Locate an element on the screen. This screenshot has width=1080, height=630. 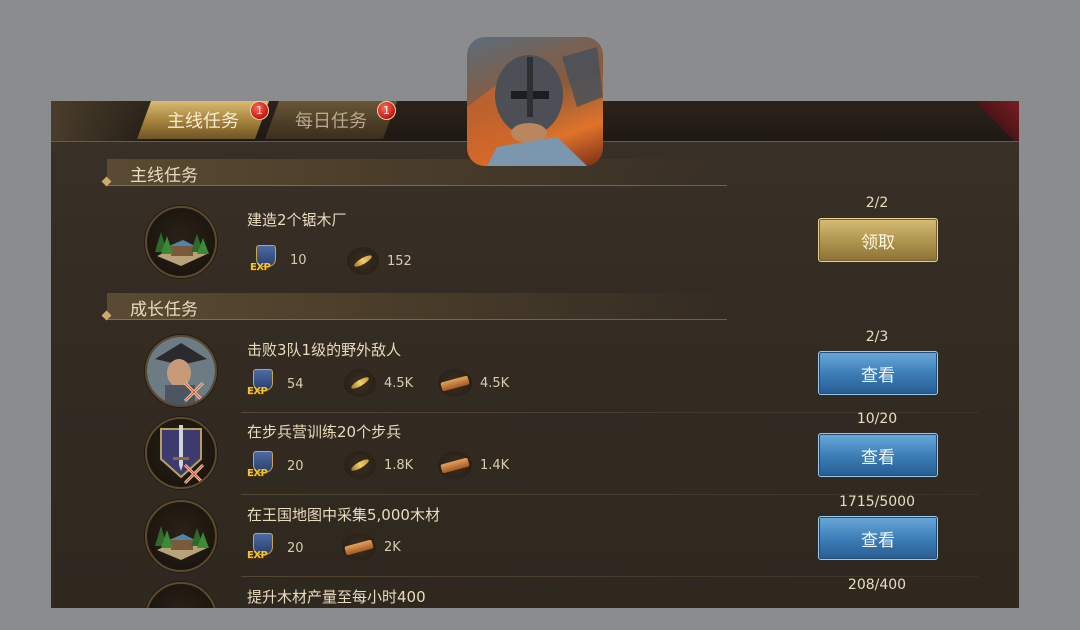
task-title: 击败3队1级的野外敌人 is located at coordinates (324, 350).